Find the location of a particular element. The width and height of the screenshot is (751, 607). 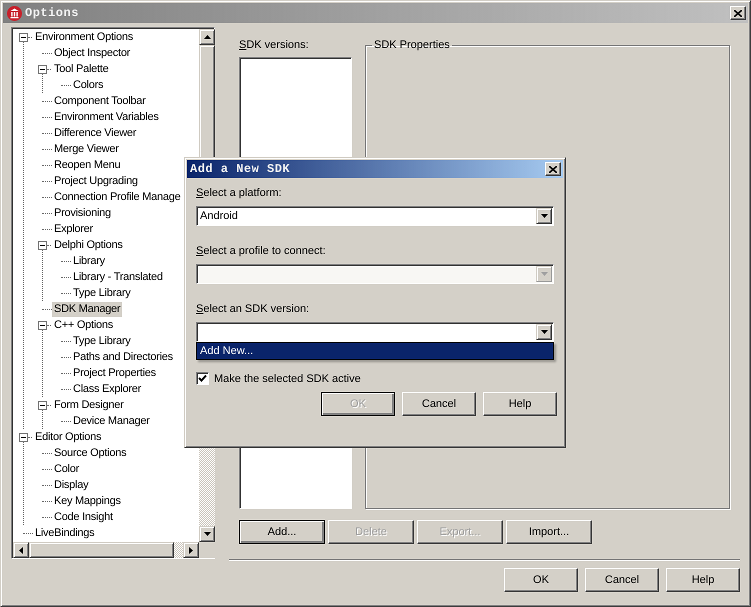

group-title: SDK Properties is located at coordinates (412, 45).